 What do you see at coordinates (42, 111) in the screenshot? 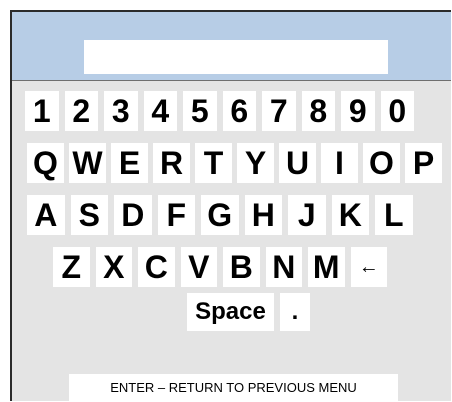
I see `key-1: 1` at bounding box center [42, 111].